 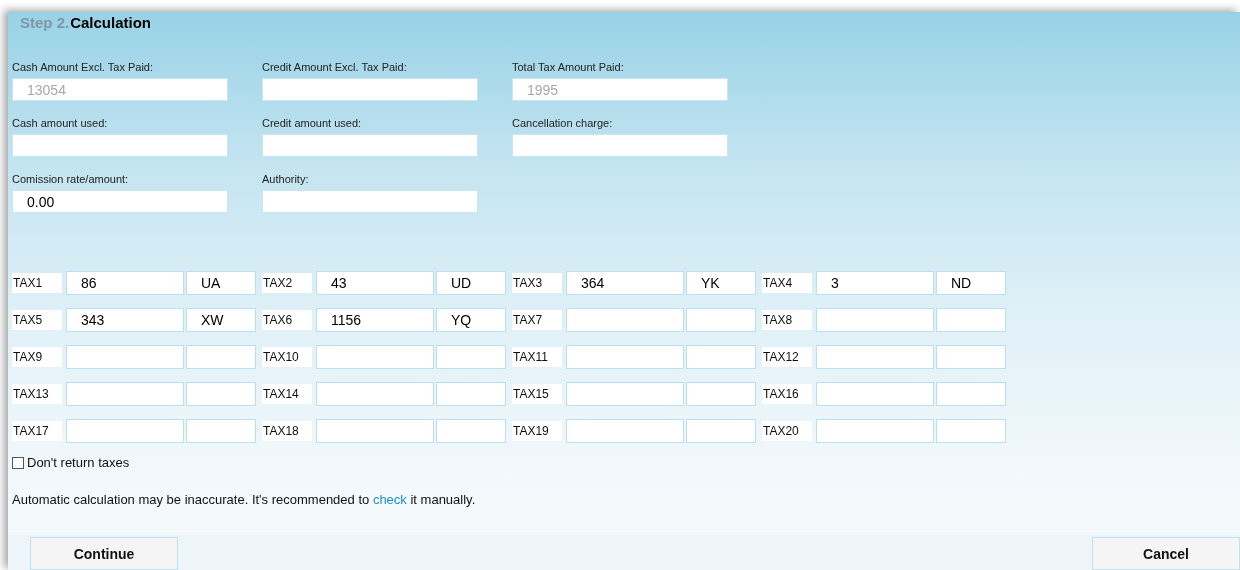 What do you see at coordinates (471, 283) in the screenshot?
I see `code-field: UD` at bounding box center [471, 283].